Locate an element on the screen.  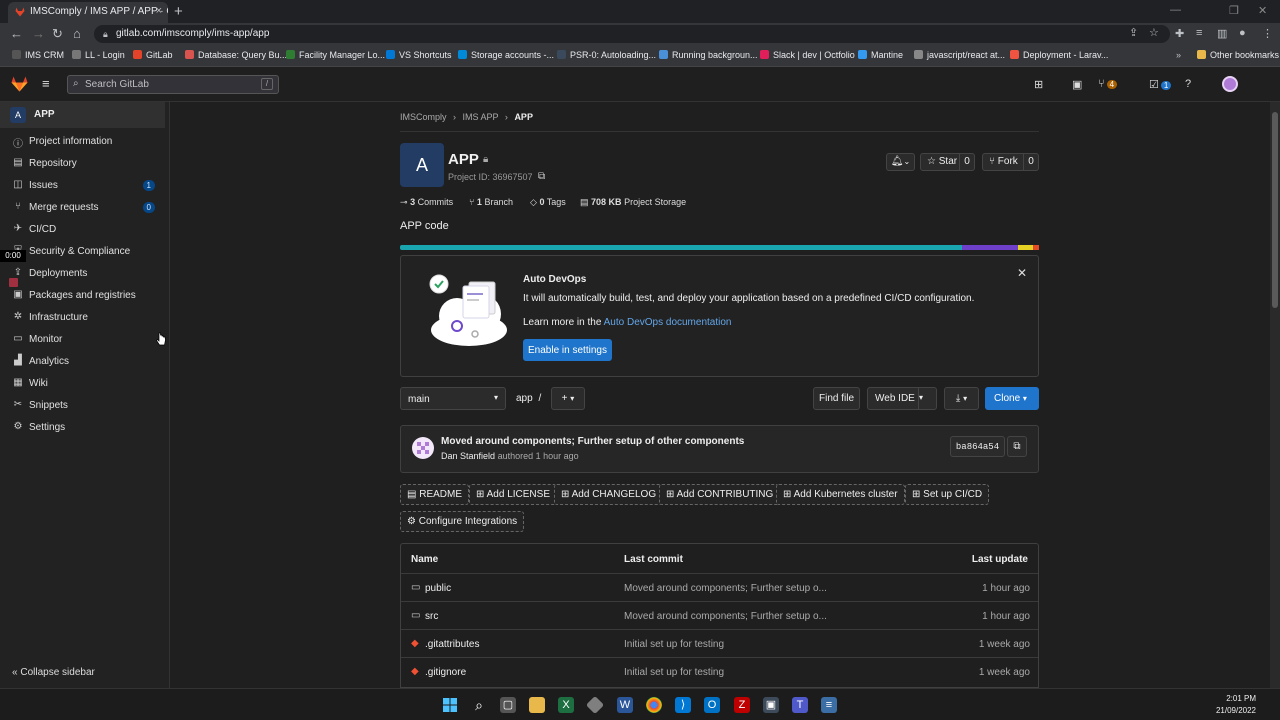
search-input: ⌕ Search GitLab / is located at coordinates (173, 84).